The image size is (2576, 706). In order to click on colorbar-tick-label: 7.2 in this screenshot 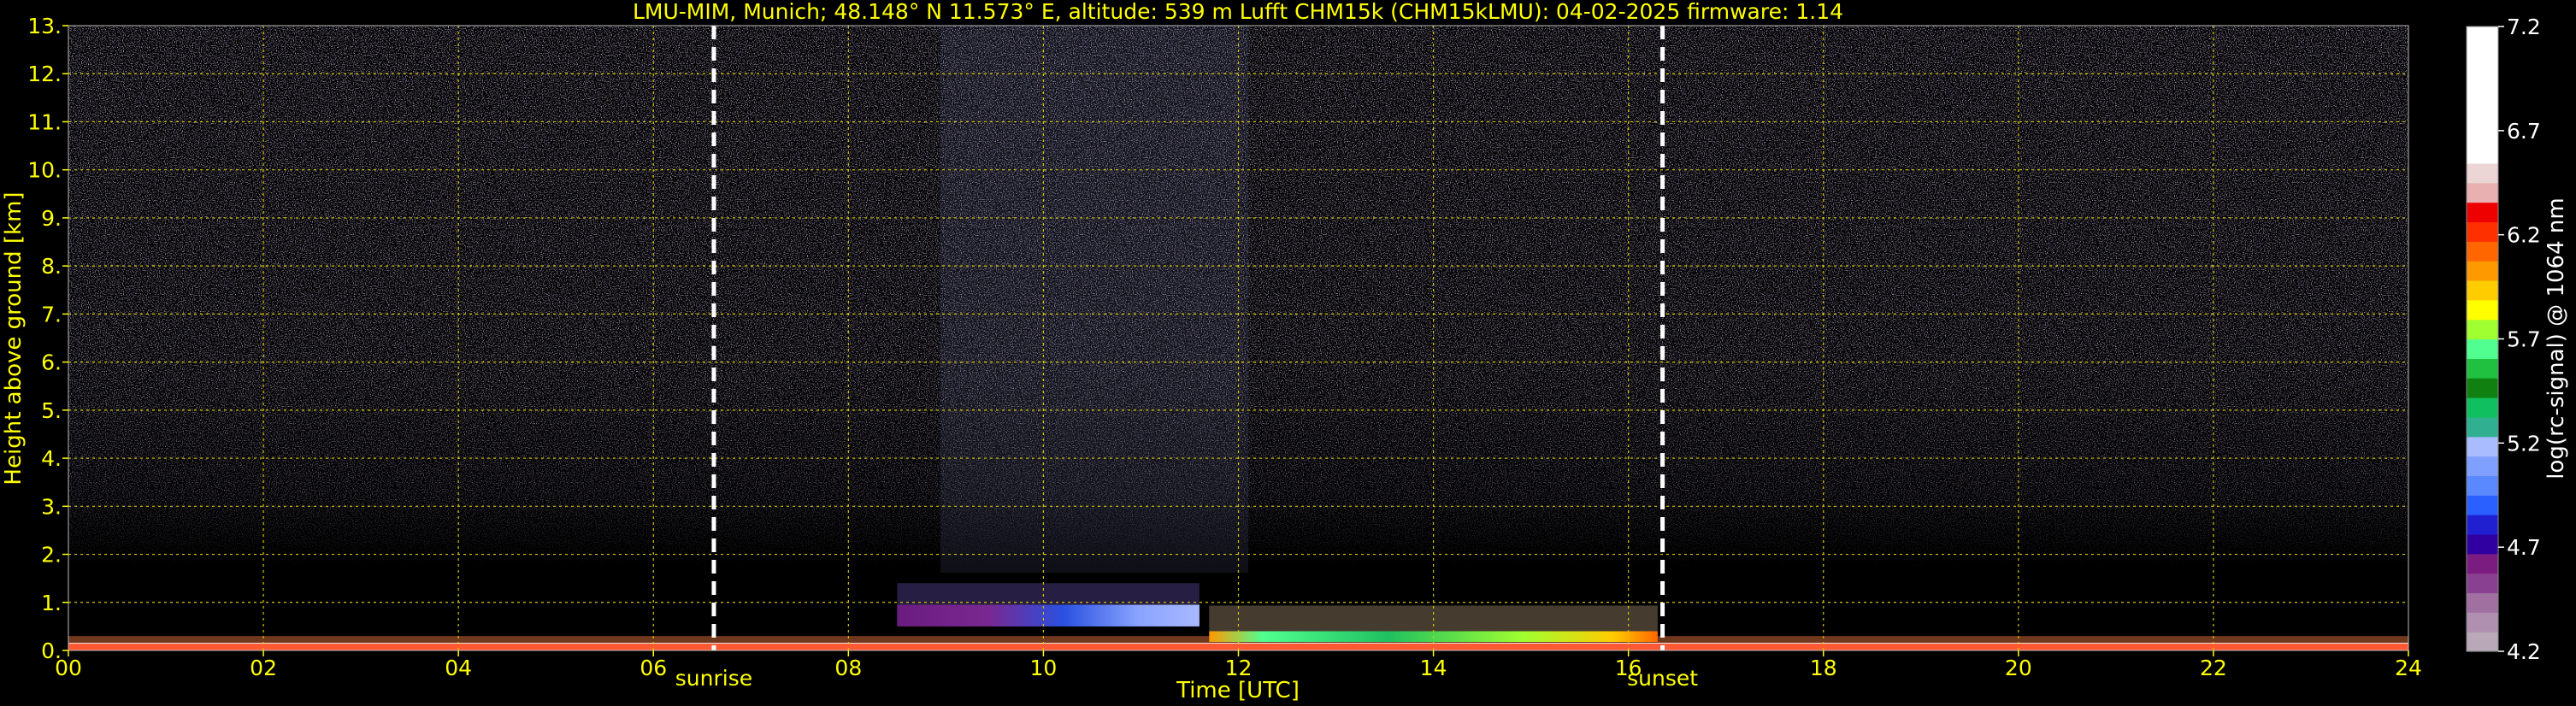, I will do `click(2524, 27)`.